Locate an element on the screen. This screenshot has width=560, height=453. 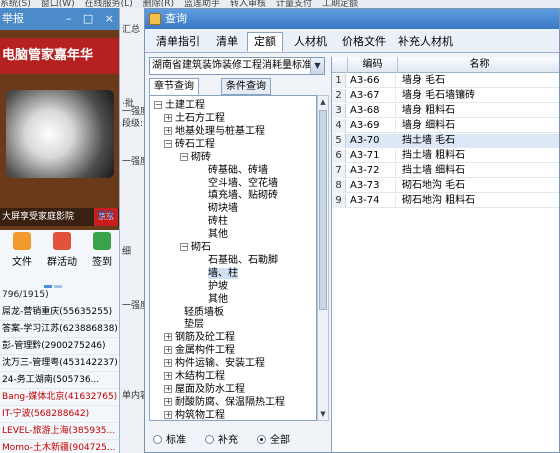
tree-node: + 屋面及防水工程 is located at coordinates (204, 389).